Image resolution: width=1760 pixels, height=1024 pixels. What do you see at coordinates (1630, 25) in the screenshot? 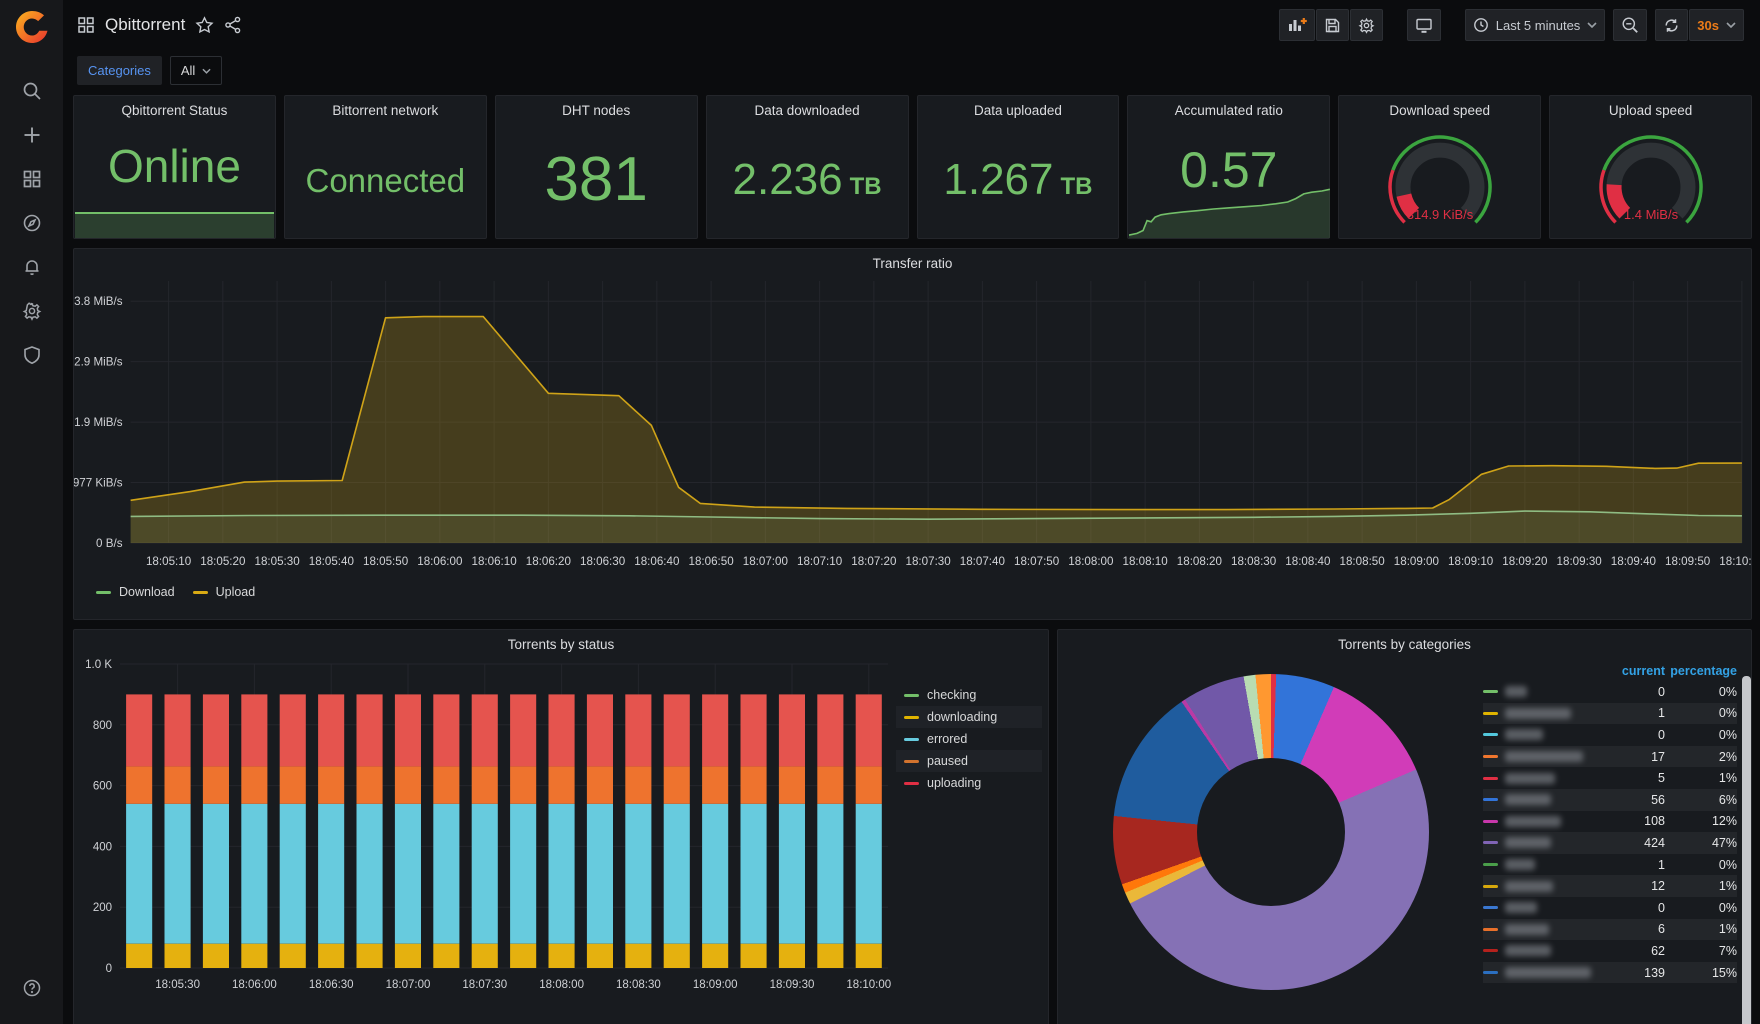
I see `zoom-out-button` at bounding box center [1630, 25].